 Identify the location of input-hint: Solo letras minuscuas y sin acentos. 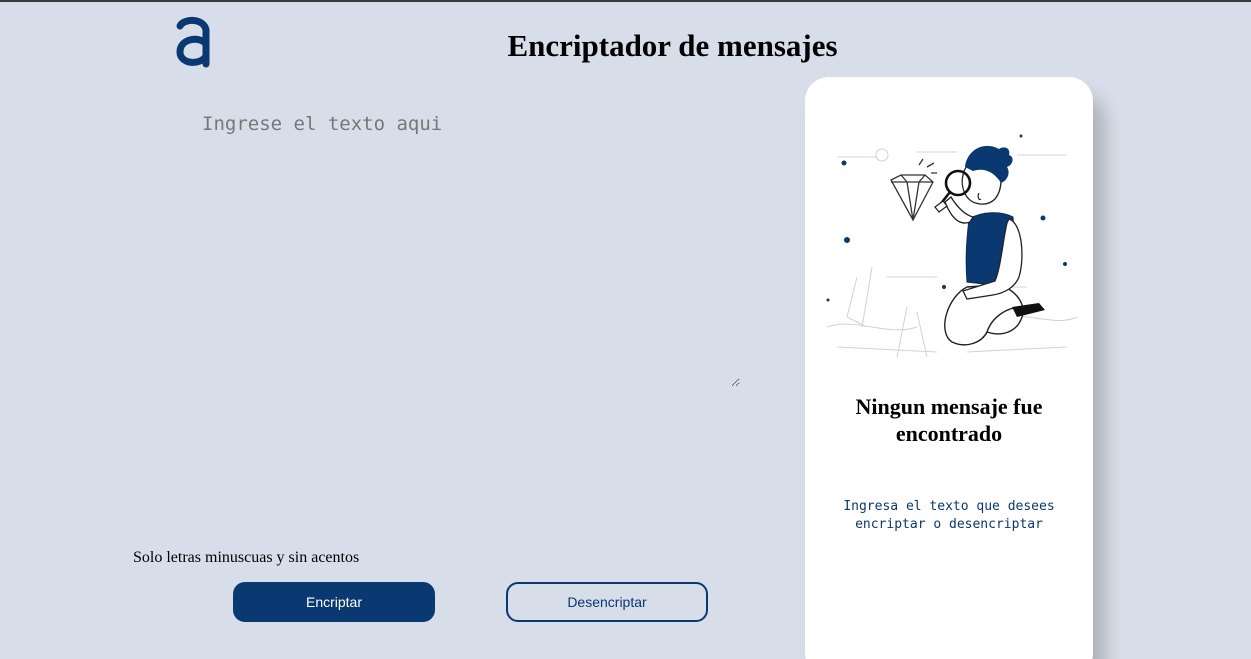
(246, 557).